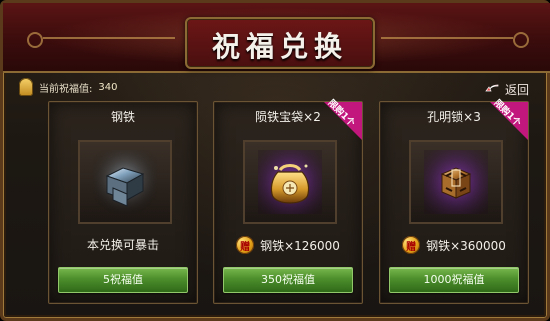  What do you see at coordinates (454, 117) in the screenshot?
I see `card-title: 孔明锁×3` at bounding box center [454, 117].